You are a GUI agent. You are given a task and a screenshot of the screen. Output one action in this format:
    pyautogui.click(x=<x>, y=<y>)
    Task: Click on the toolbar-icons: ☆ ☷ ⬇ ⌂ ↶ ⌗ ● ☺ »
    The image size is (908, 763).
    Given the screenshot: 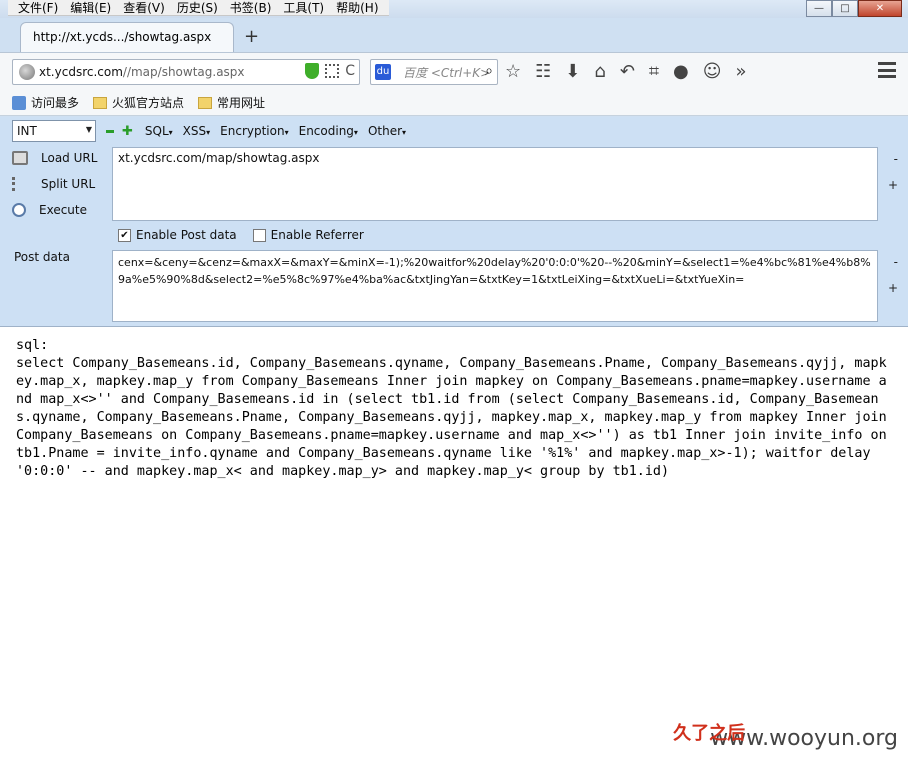 What is the action you would take?
    pyautogui.click(x=626, y=72)
    